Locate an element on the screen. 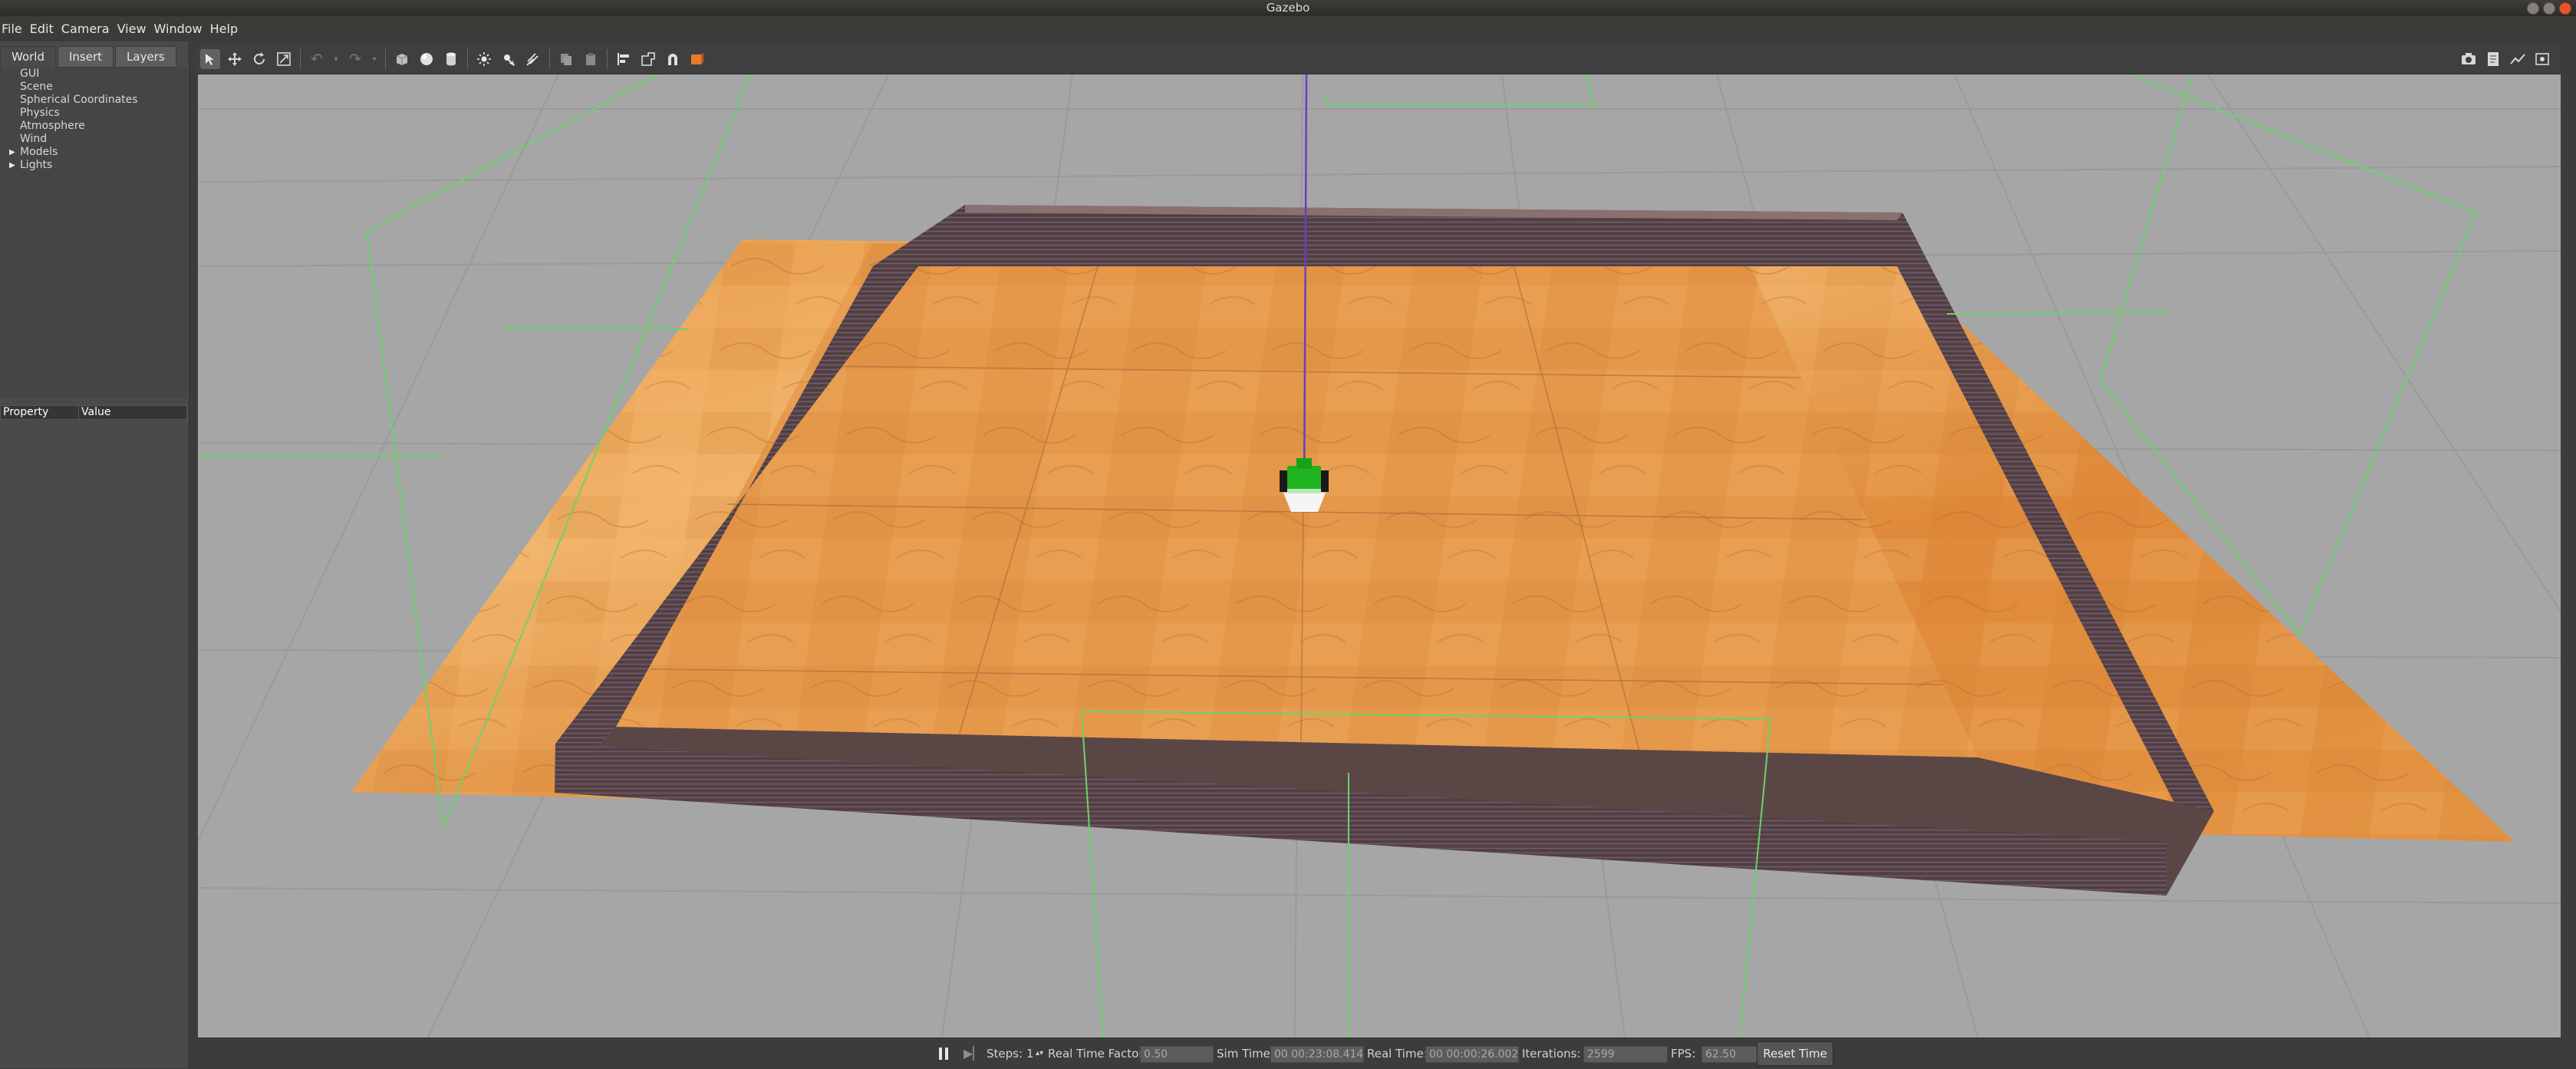  tree-item-label: Lights is located at coordinates (36, 165).